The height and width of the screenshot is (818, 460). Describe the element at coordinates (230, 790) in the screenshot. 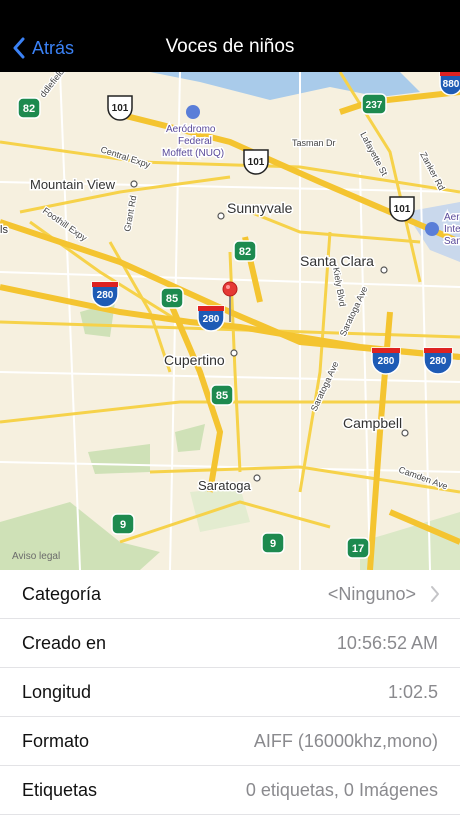

I see `tags-row: Etiquetas 0 etiquetas, 0 Imágenes` at that location.